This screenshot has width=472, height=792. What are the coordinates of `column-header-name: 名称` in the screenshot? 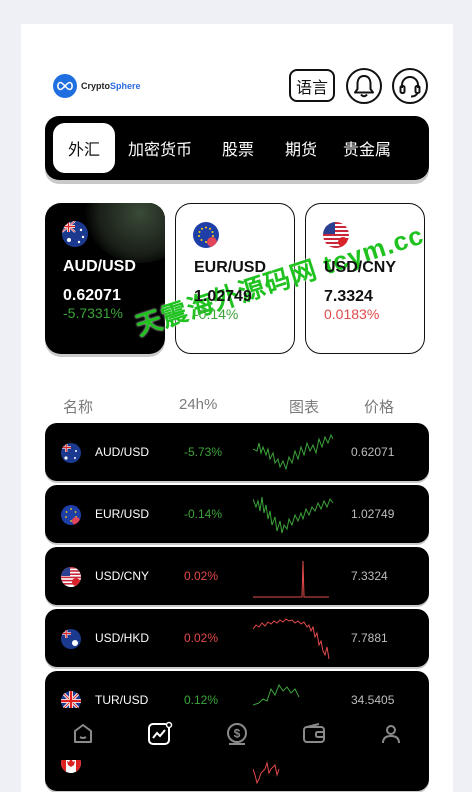 It's located at (78, 407).